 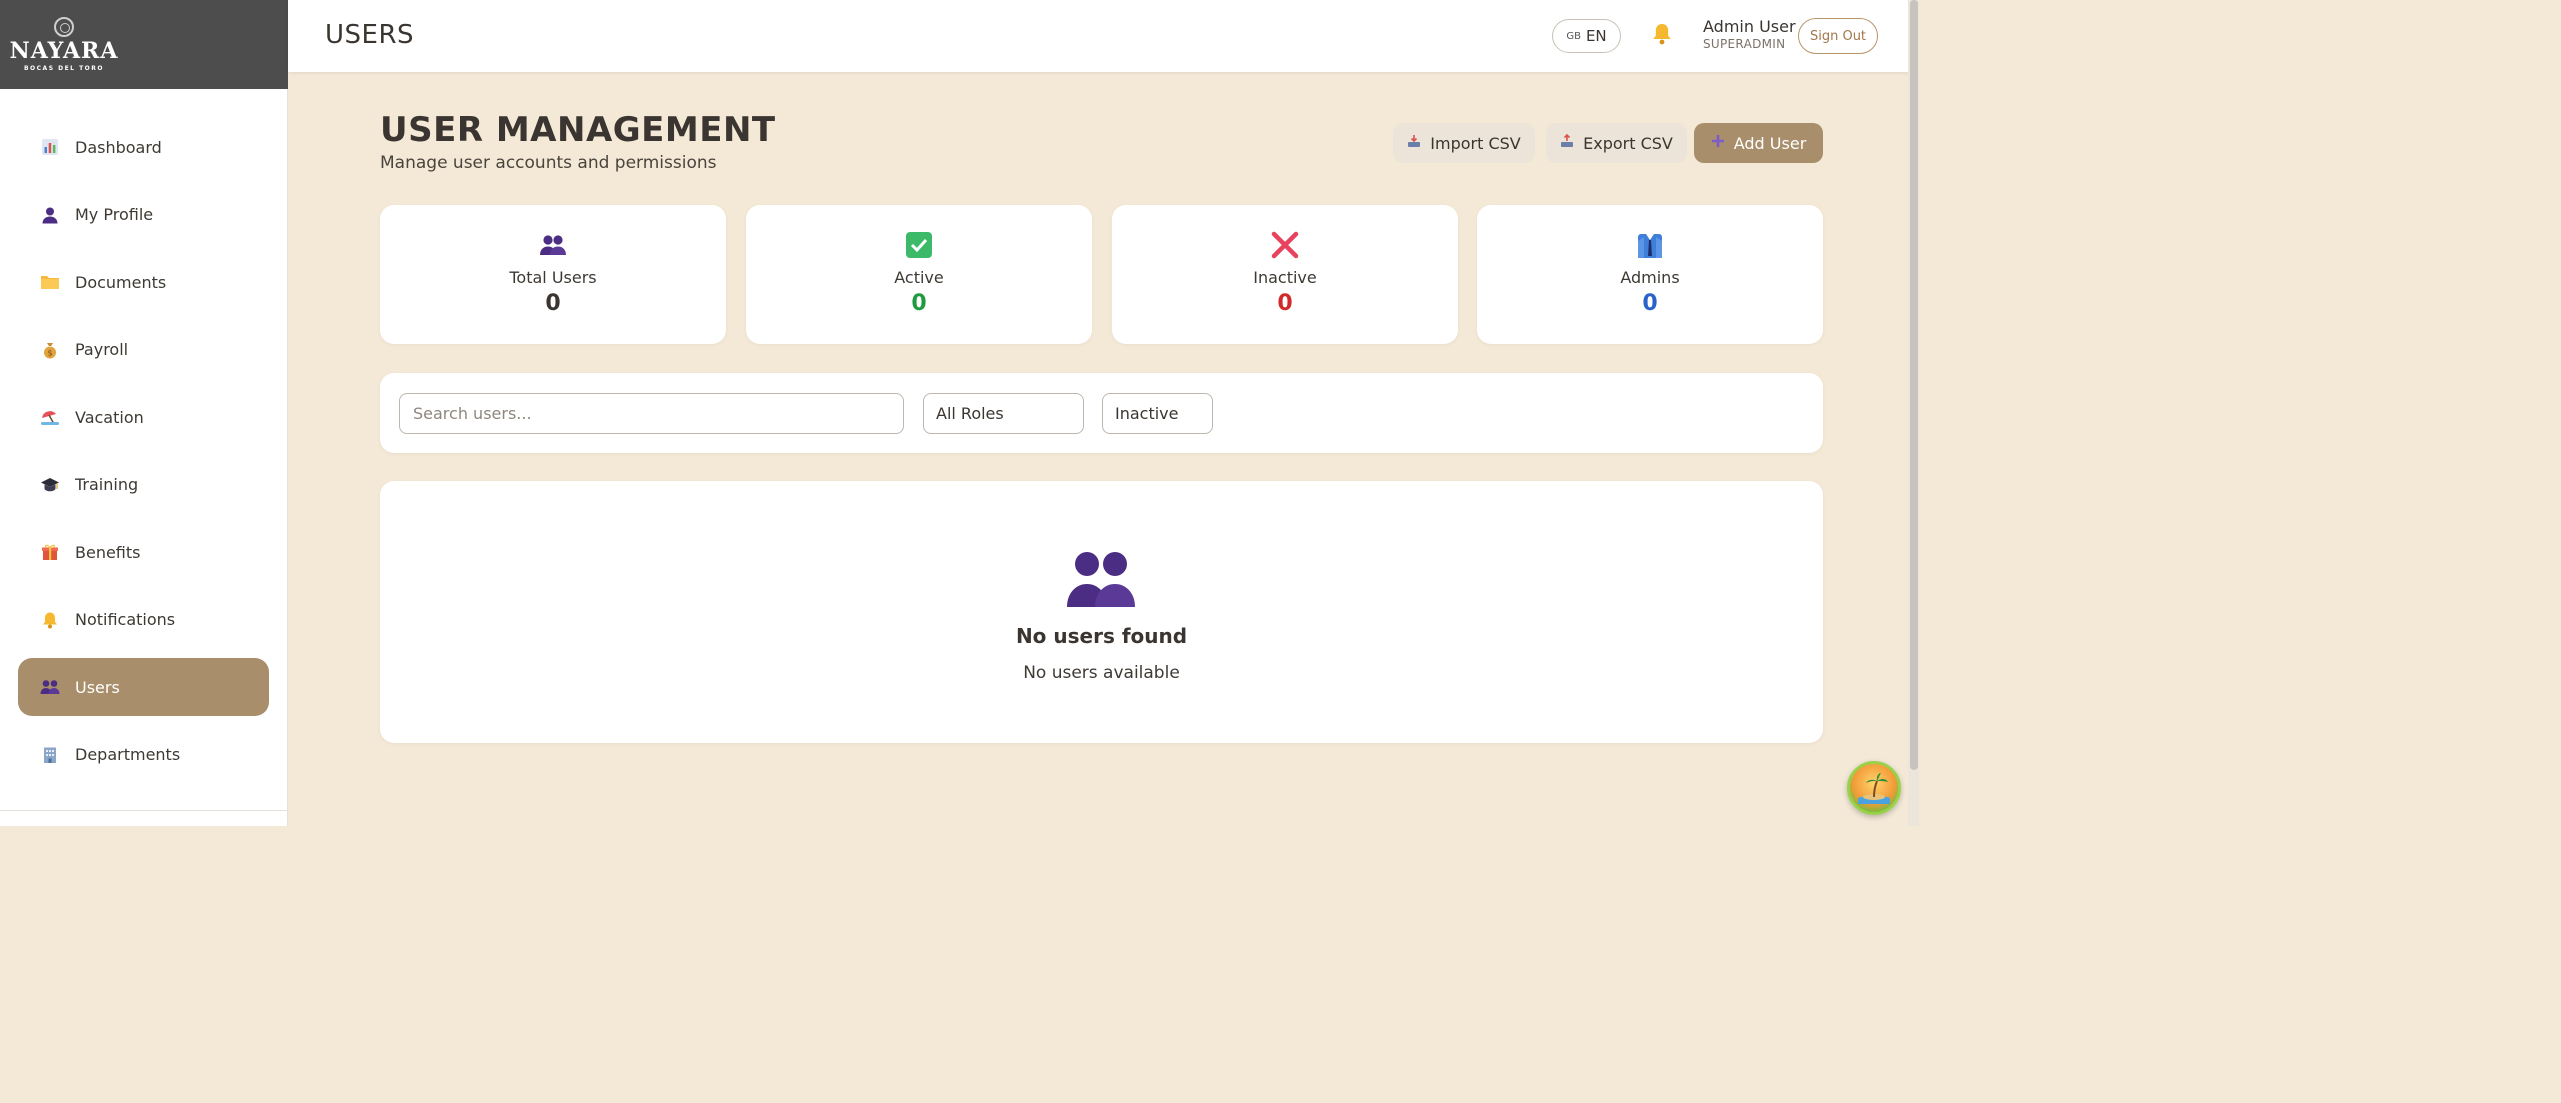 I want to click on stat-label: Total Users, so click(x=553, y=277).